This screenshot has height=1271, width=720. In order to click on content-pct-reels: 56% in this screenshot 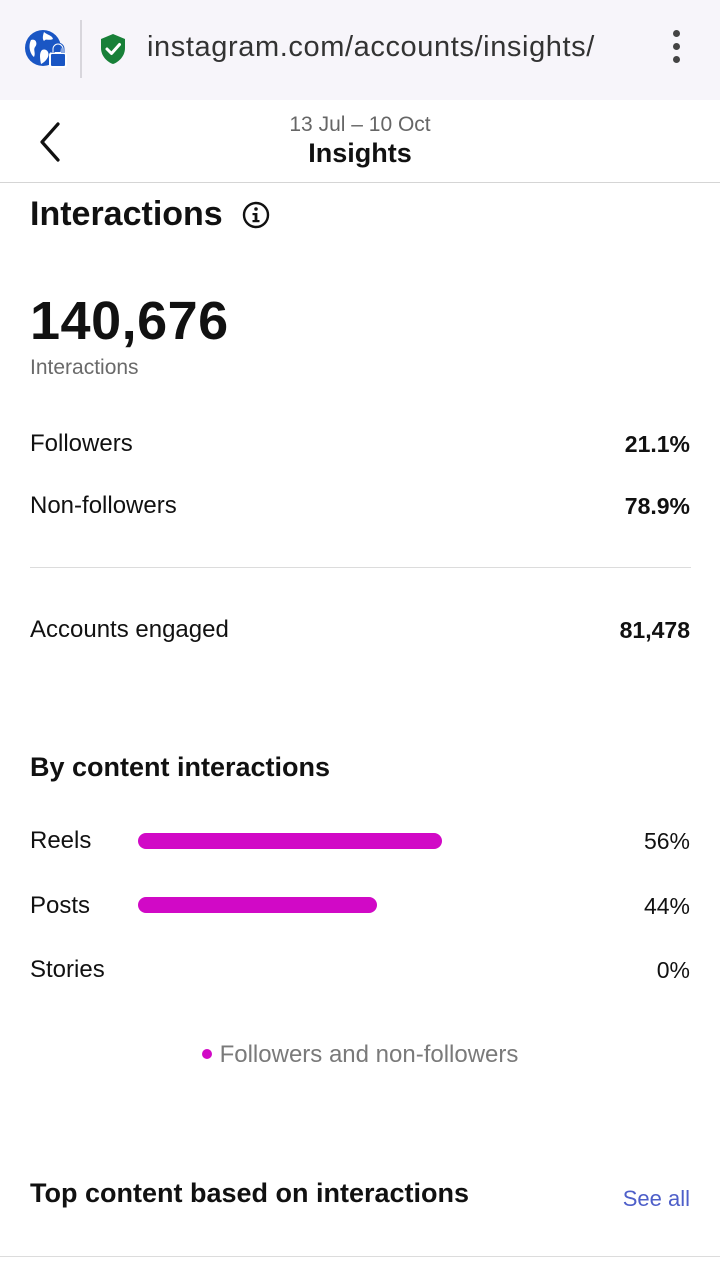, I will do `click(666, 841)`.